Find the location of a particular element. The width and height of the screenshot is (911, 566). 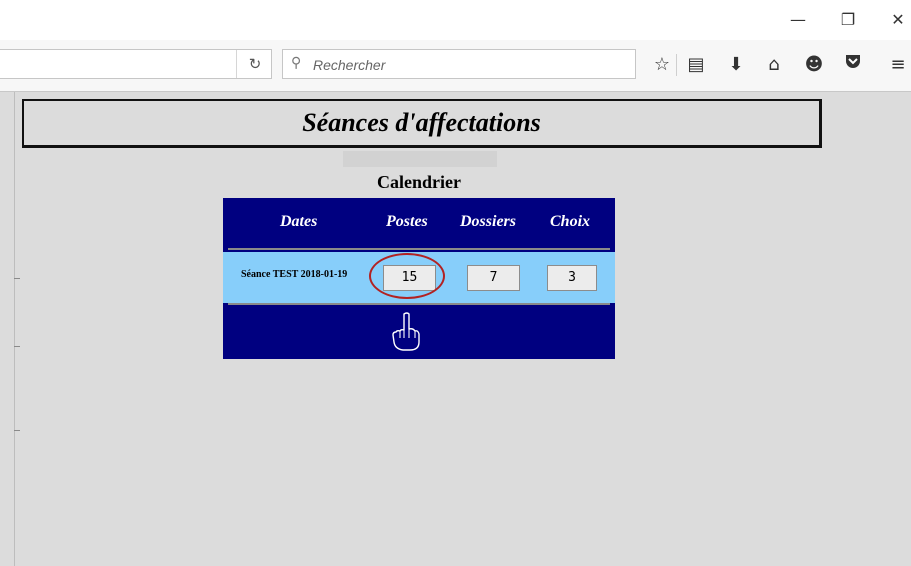

header-choix: Choix is located at coordinates (570, 221).